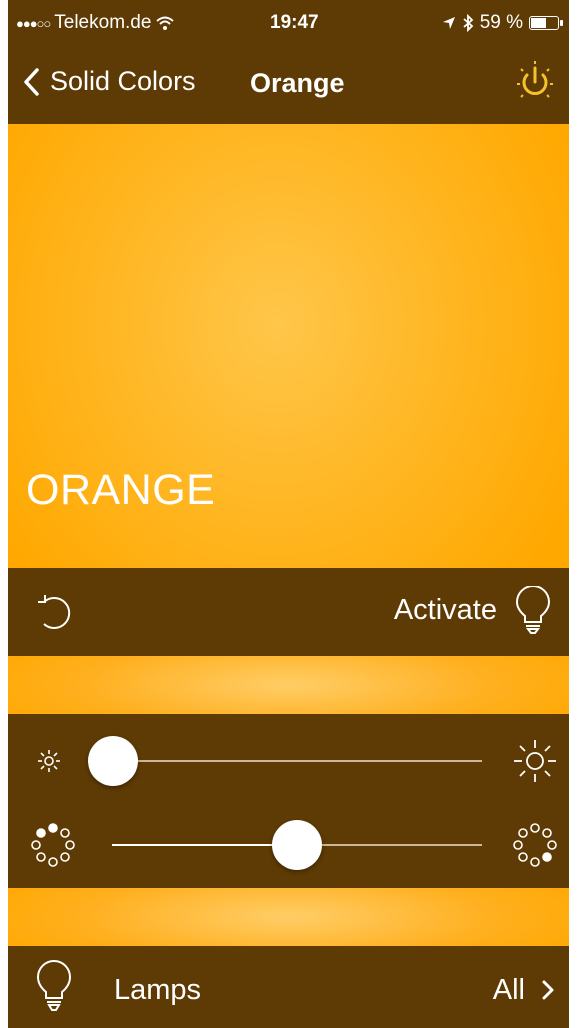  I want to click on chevron-right-icon, so click(548, 990).